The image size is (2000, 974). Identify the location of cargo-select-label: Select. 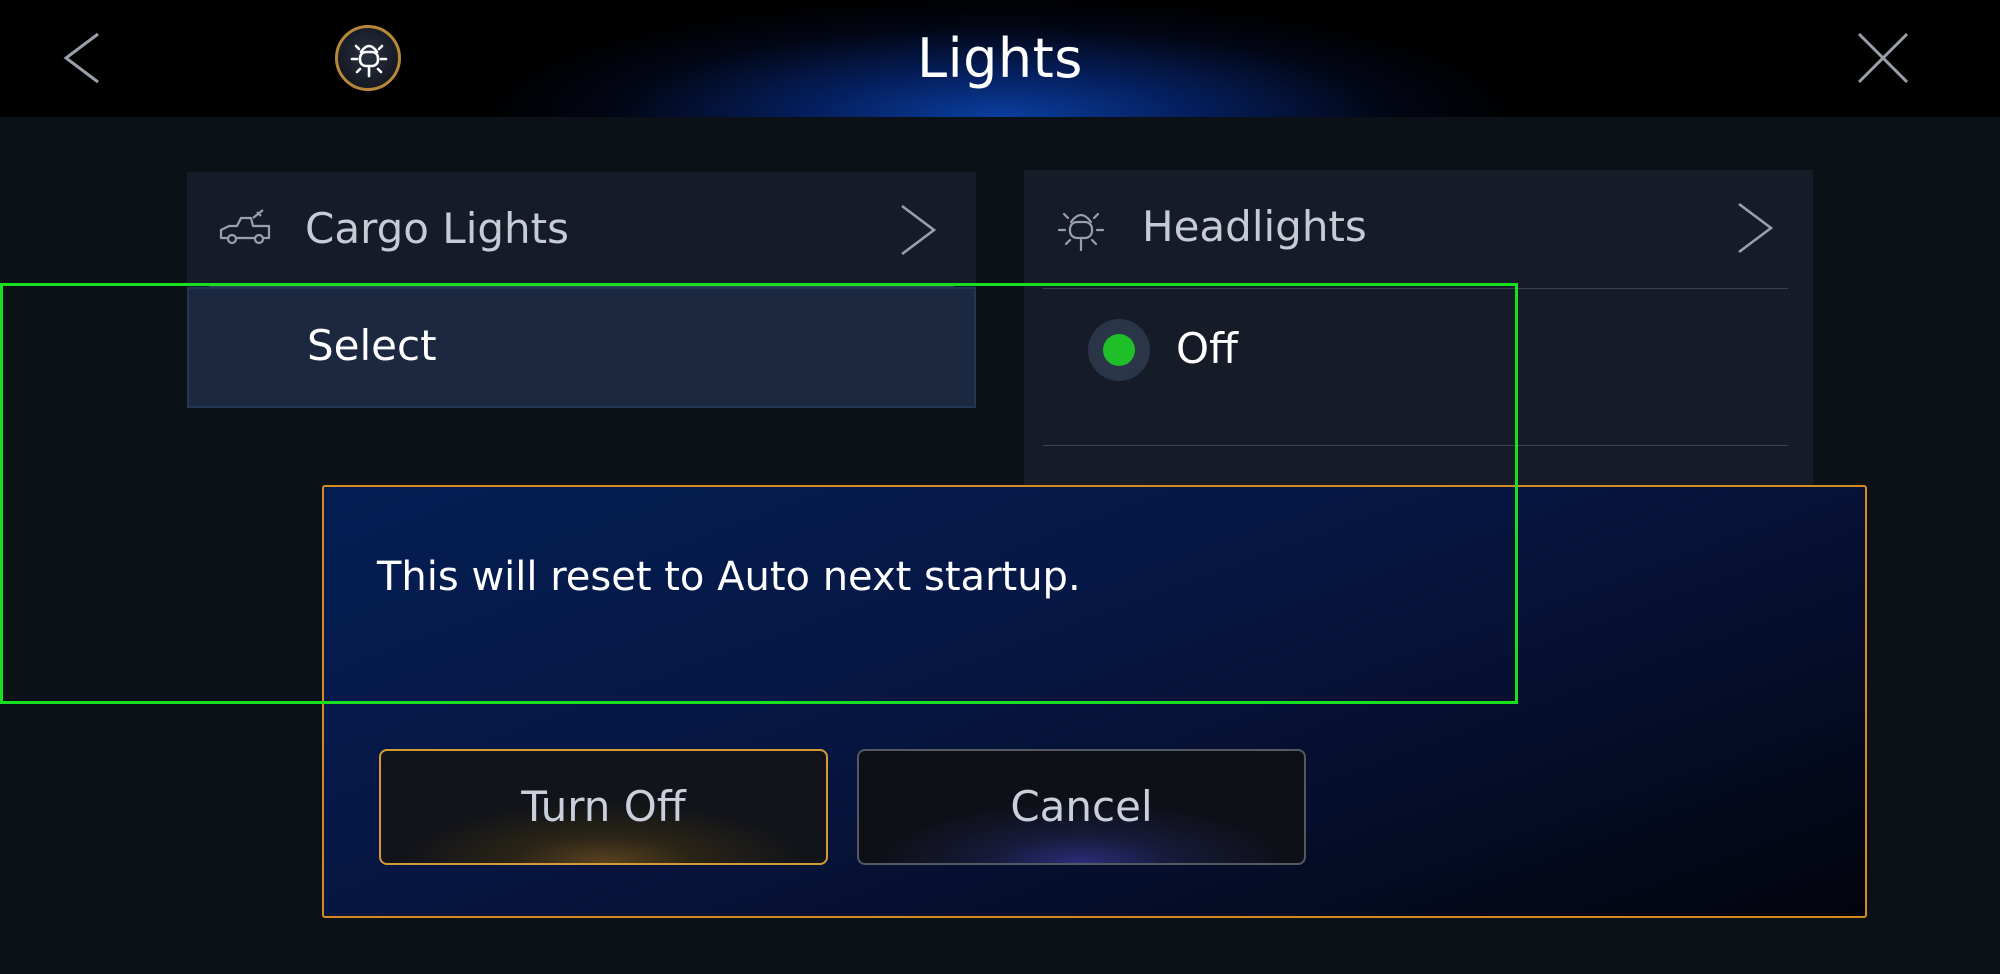
(372, 345).